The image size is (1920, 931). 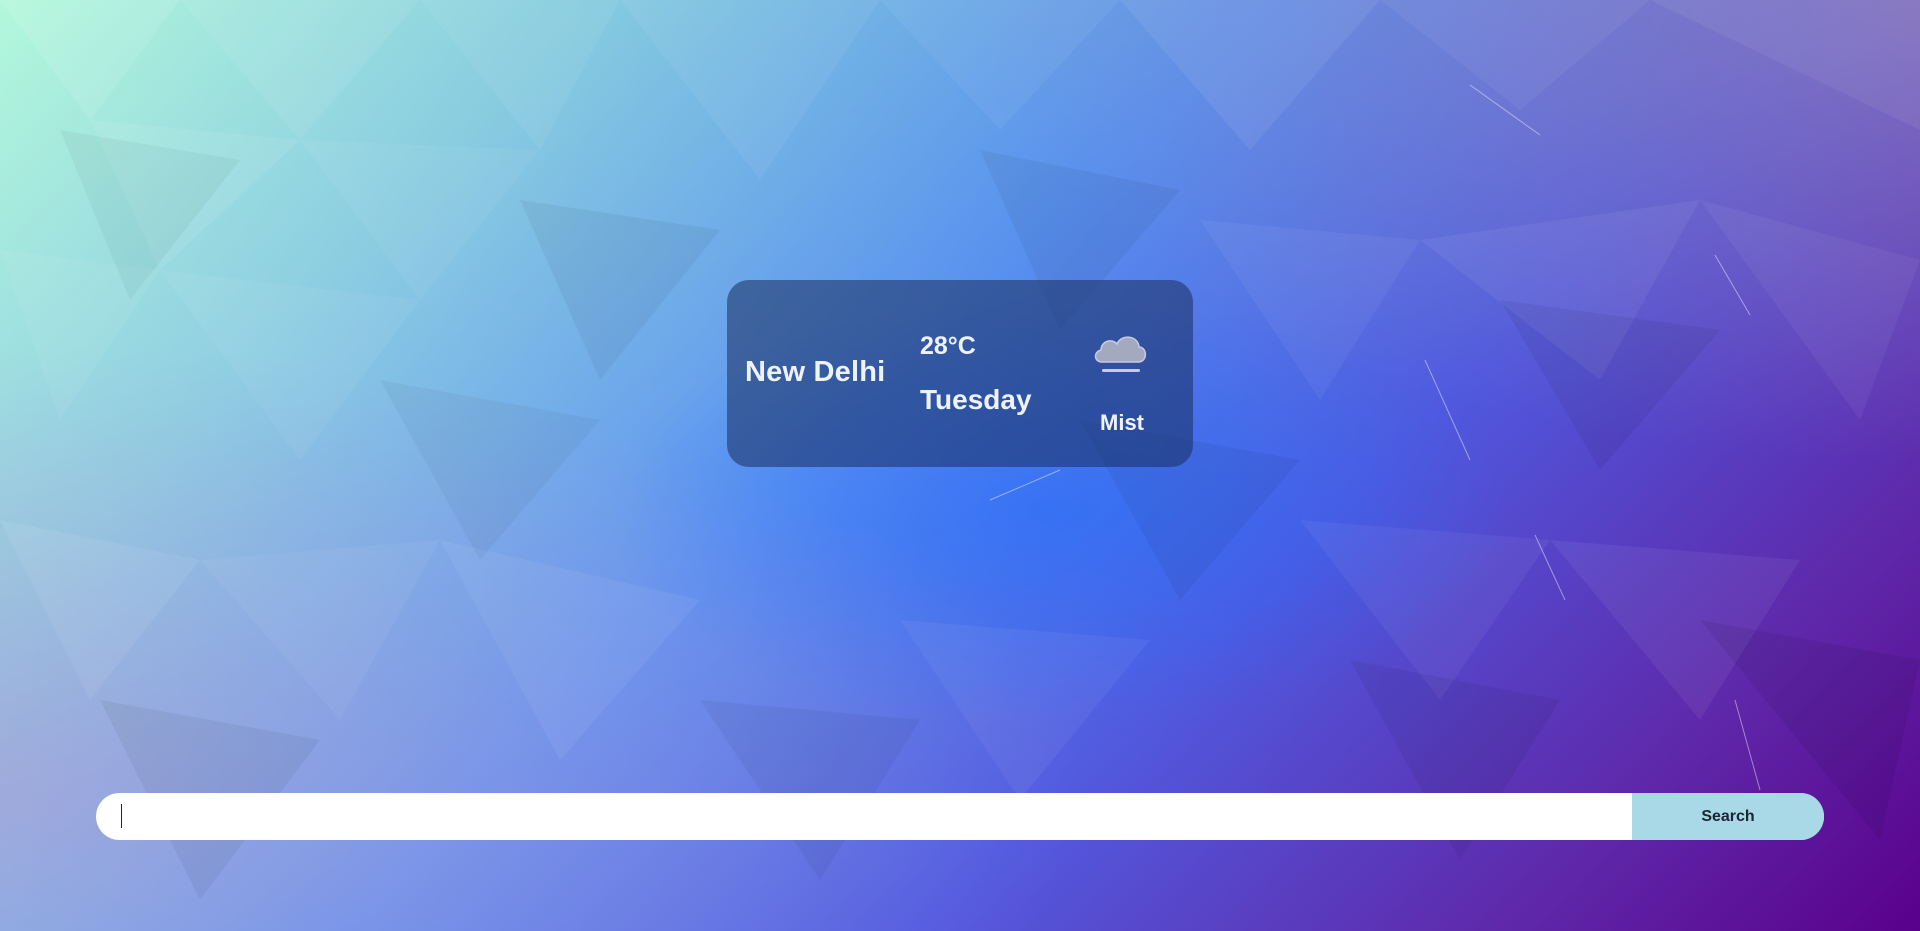 I want to click on search-bar: Search, so click(x=960, y=816).